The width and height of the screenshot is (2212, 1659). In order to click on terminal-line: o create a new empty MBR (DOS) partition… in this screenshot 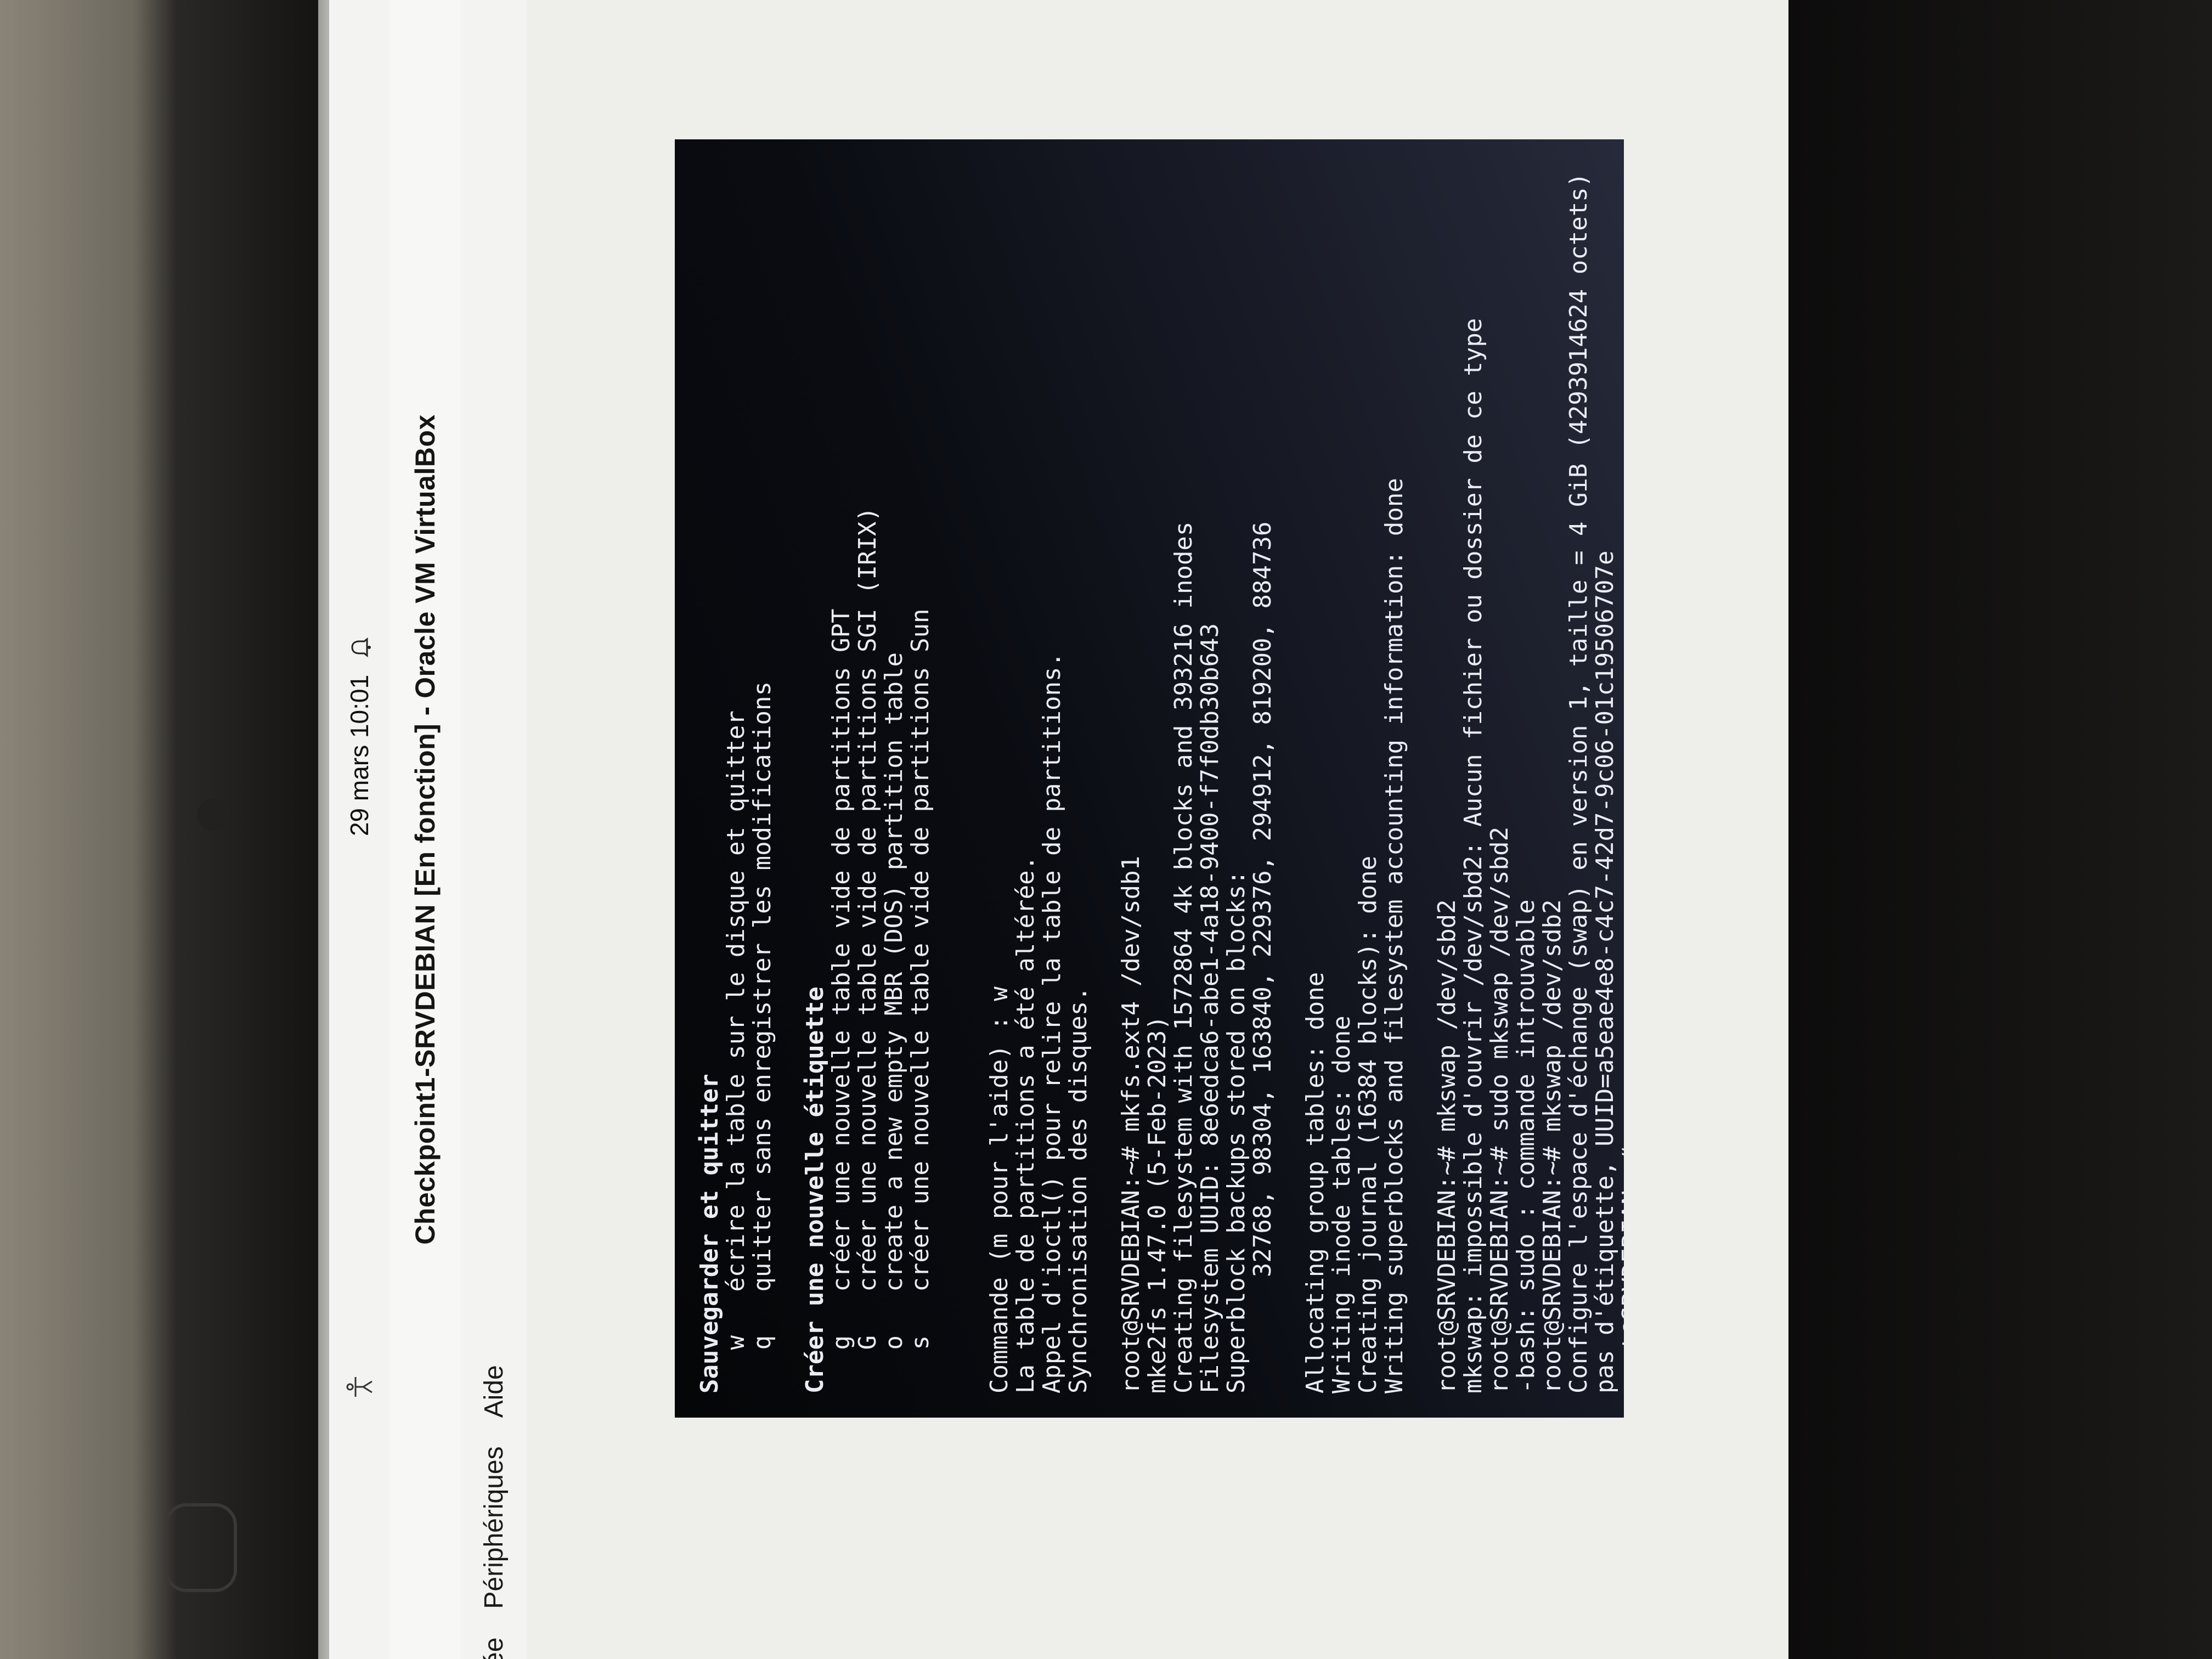, I will do `click(894, 1022)`.